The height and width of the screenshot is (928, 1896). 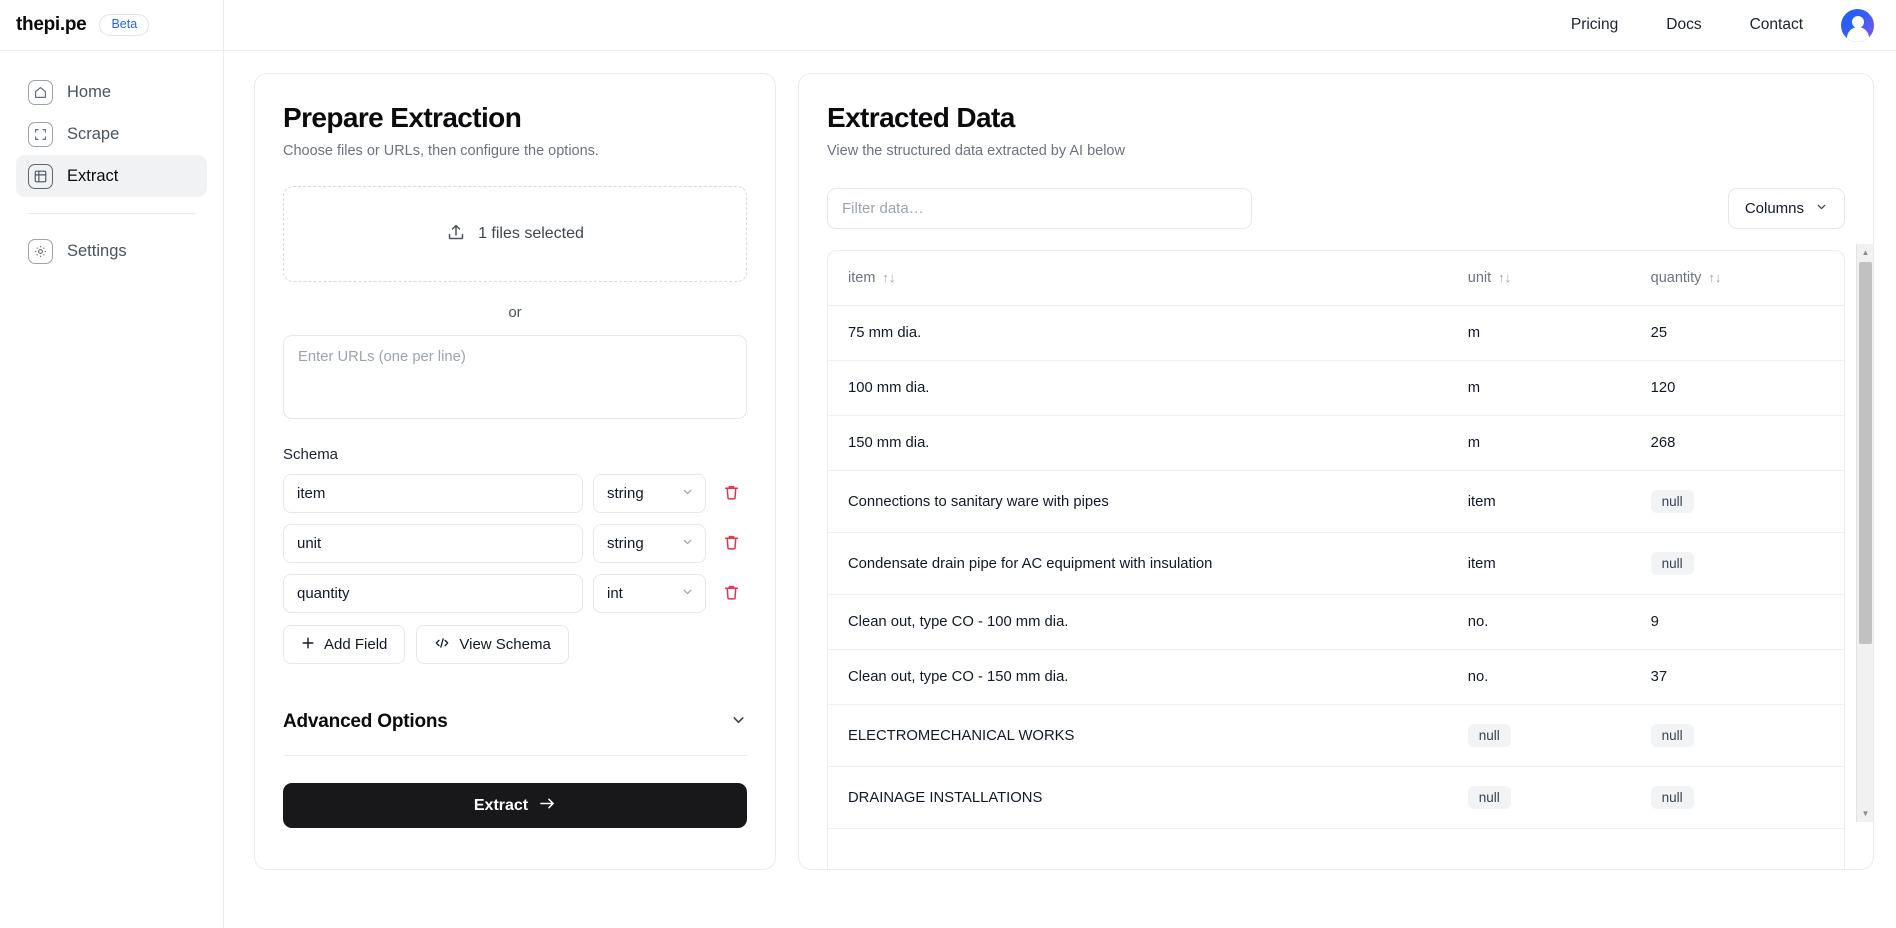 I want to click on table-cell-unit: no., so click(x=1539, y=622).